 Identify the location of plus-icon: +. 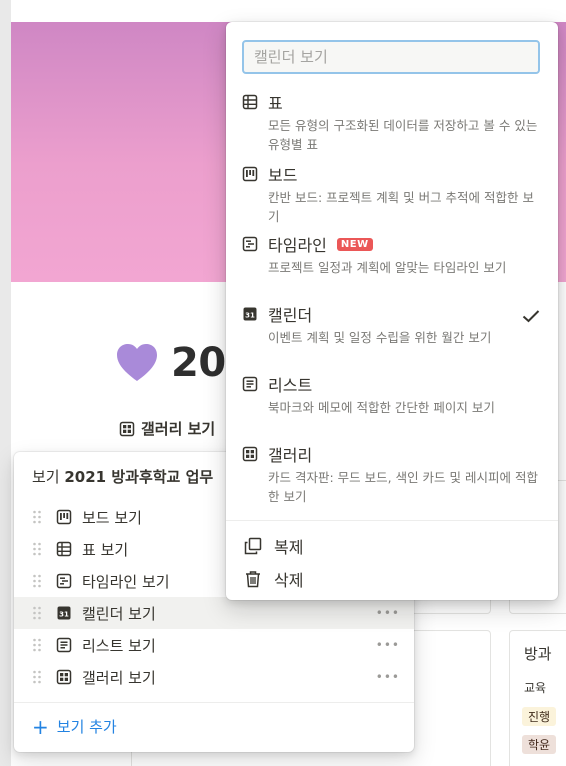
(40, 726).